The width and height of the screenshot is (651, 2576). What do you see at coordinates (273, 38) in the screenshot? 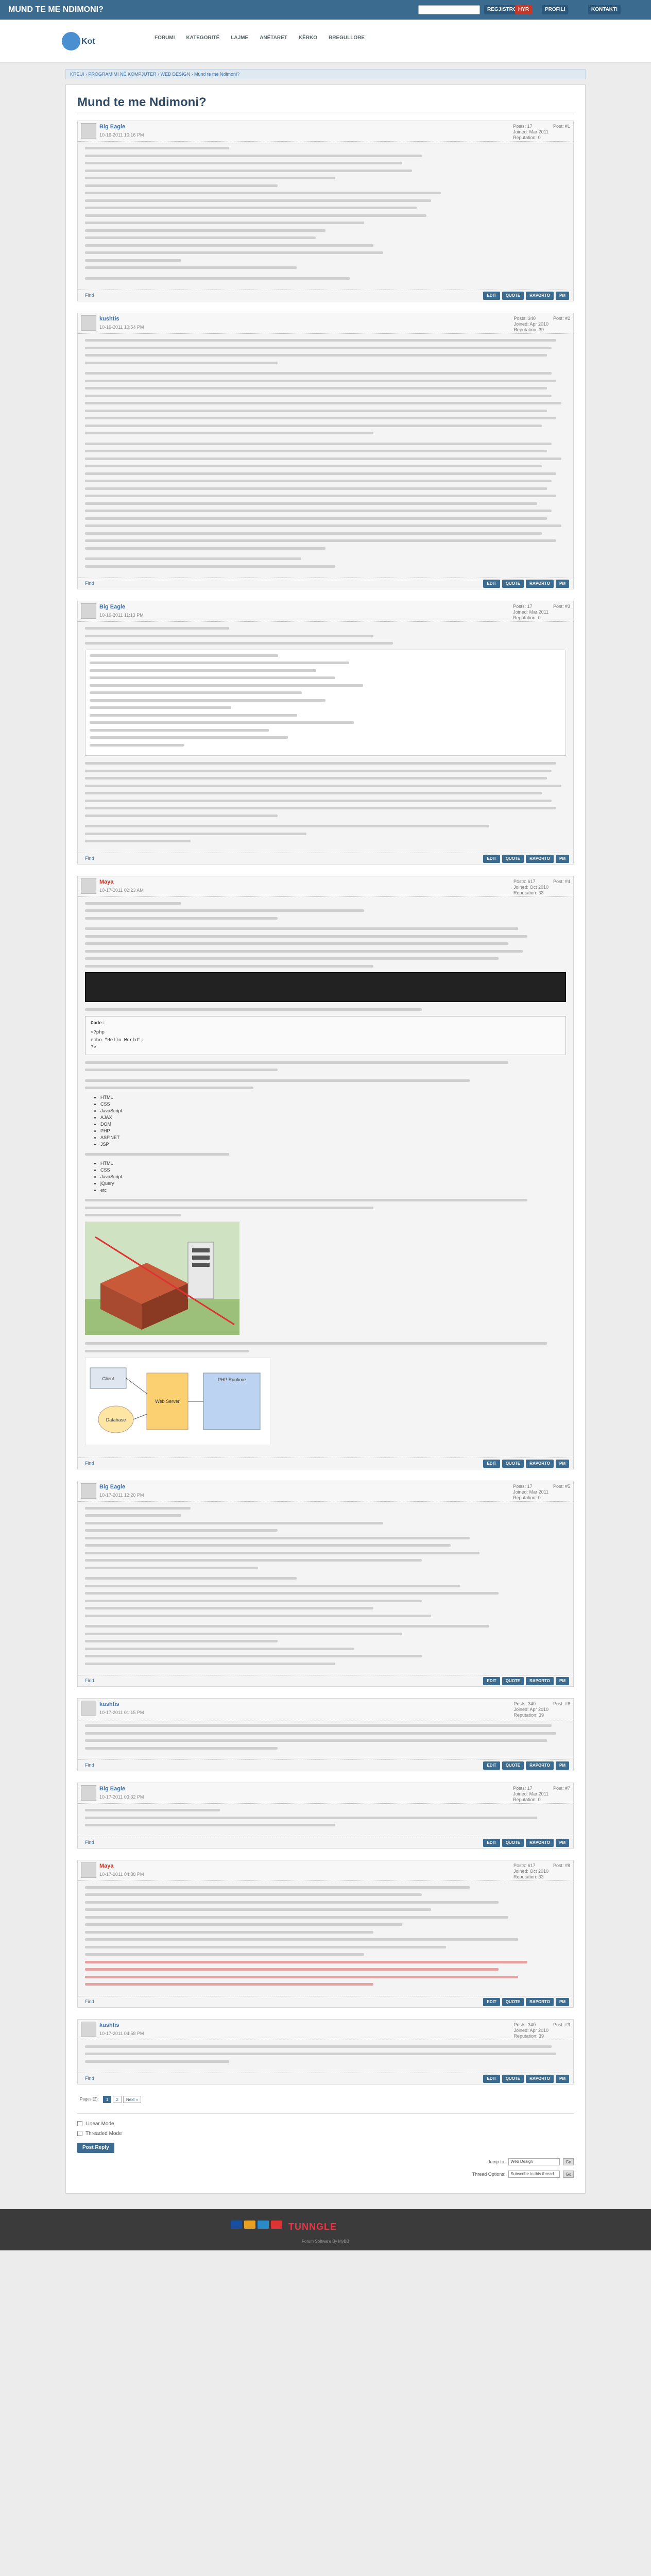
I see `nav-item: ANËTARËT` at bounding box center [273, 38].